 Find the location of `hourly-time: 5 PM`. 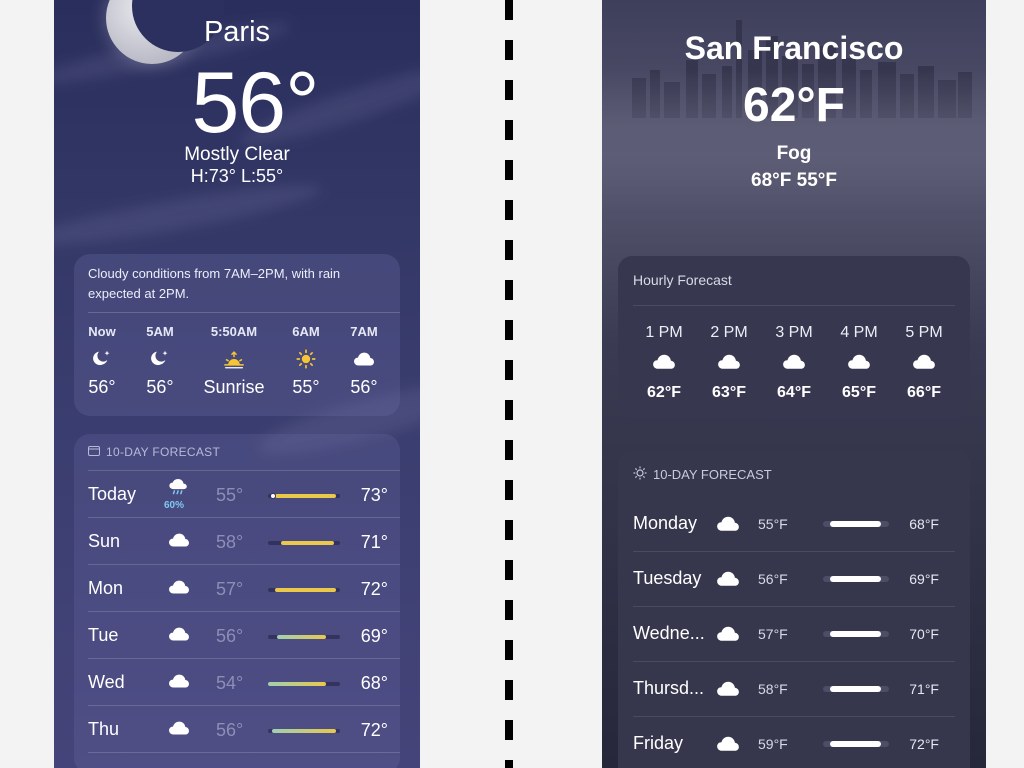

hourly-time: 5 PM is located at coordinates (924, 332).